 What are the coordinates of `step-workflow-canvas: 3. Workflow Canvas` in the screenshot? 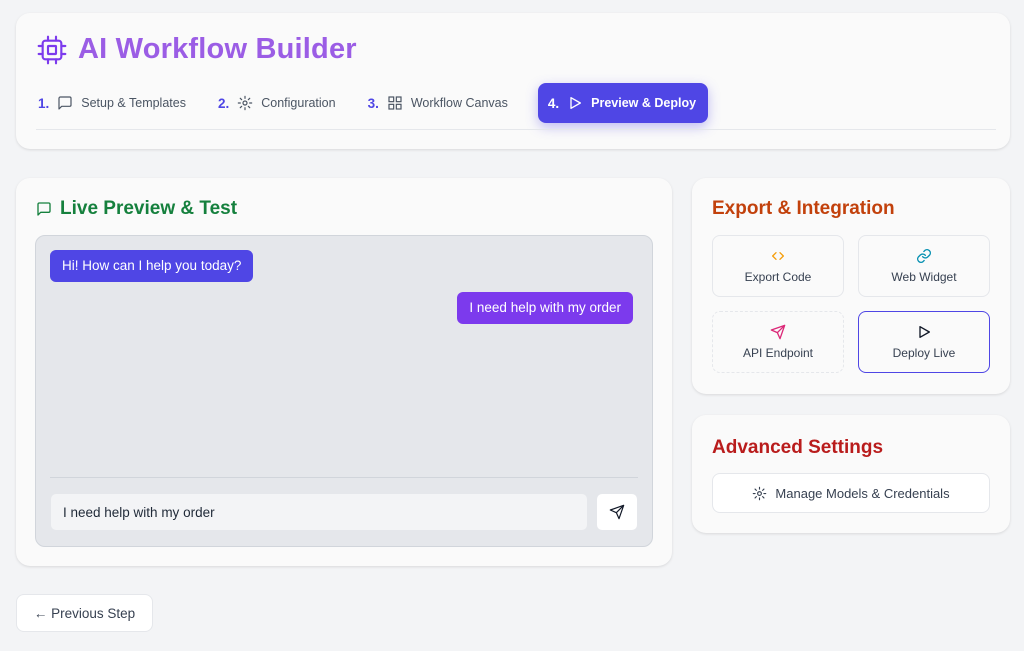 It's located at (443, 103).